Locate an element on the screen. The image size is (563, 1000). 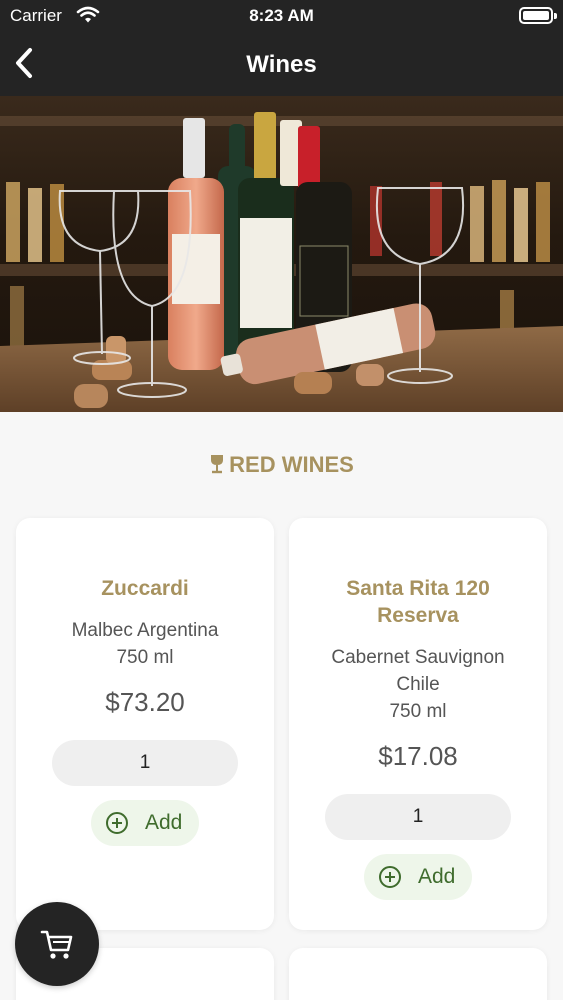
product-name: Zuccardi is located at coordinates (145, 588).